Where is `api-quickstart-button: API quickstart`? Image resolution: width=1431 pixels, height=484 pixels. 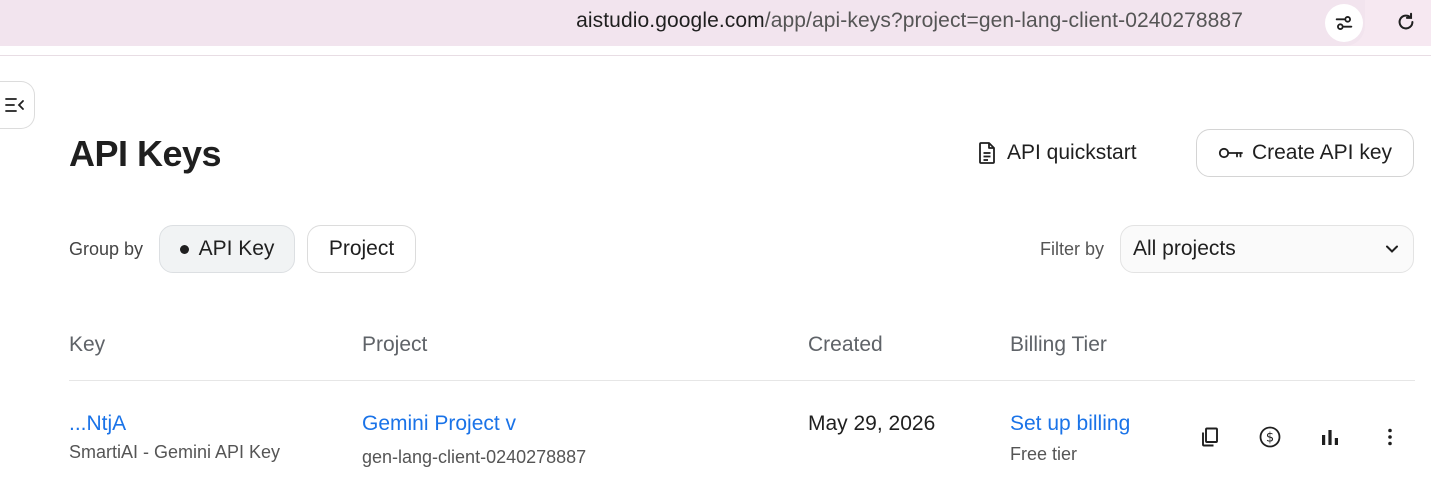 api-quickstart-button: API quickstart is located at coordinates (1056, 153).